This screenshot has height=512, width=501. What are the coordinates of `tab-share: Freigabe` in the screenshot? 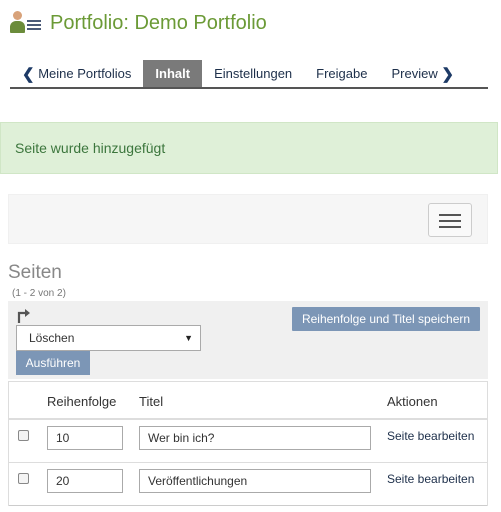 It's located at (341, 73).